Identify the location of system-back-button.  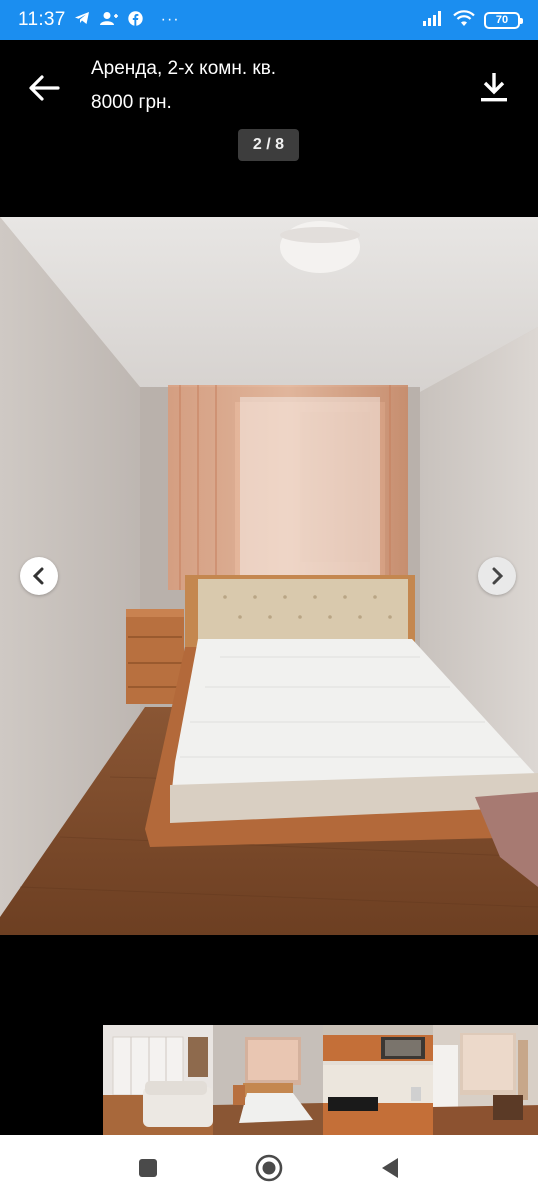
(390, 1168).